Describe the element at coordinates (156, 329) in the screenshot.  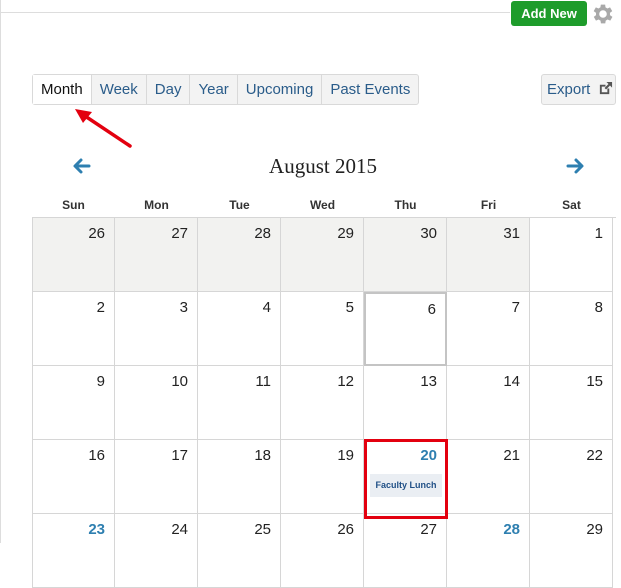
I see `day-cell: 3` at that location.